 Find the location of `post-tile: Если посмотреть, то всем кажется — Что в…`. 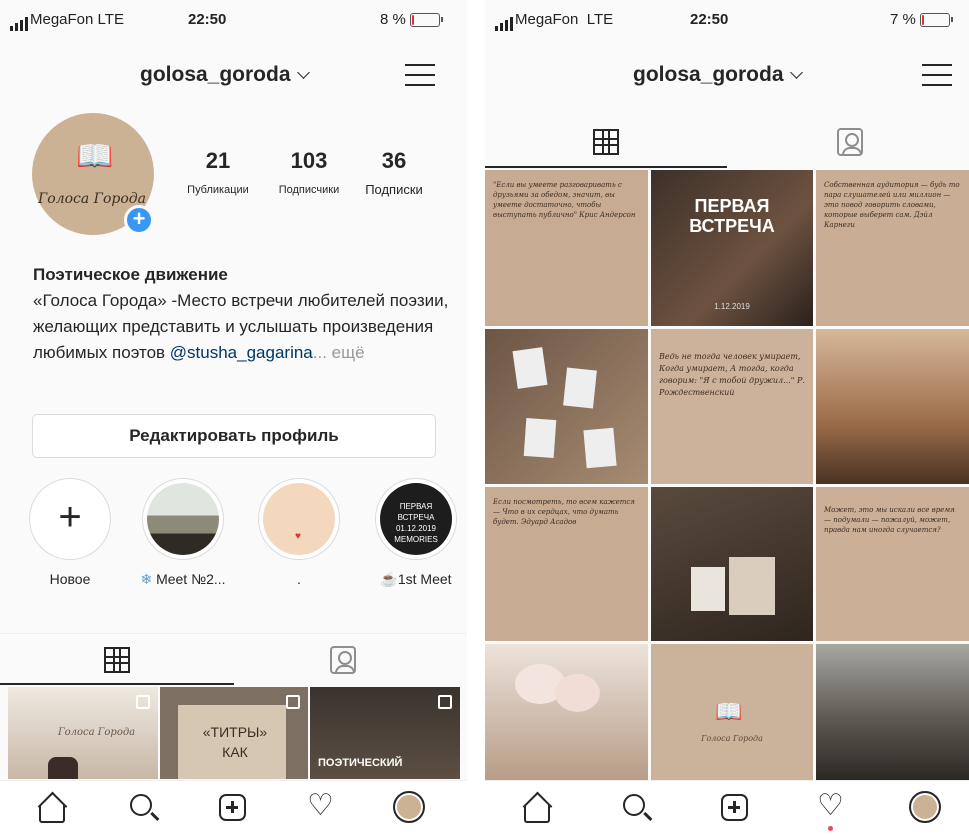

post-tile: Если посмотреть, то всем кажется — Что в… is located at coordinates (566, 564).